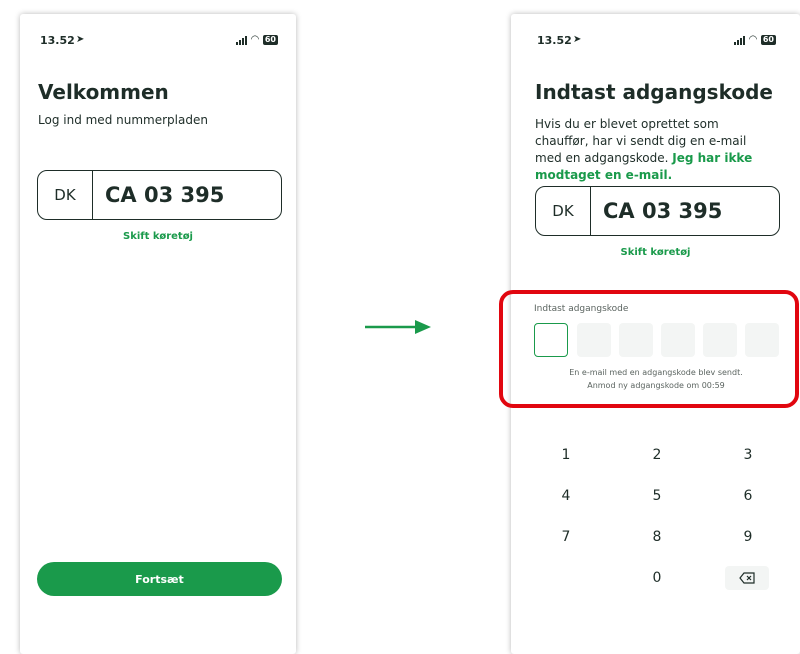 Image resolution: width=800 pixels, height=654 pixels. What do you see at coordinates (566, 496) in the screenshot?
I see `keypad-key-4: 4` at bounding box center [566, 496].